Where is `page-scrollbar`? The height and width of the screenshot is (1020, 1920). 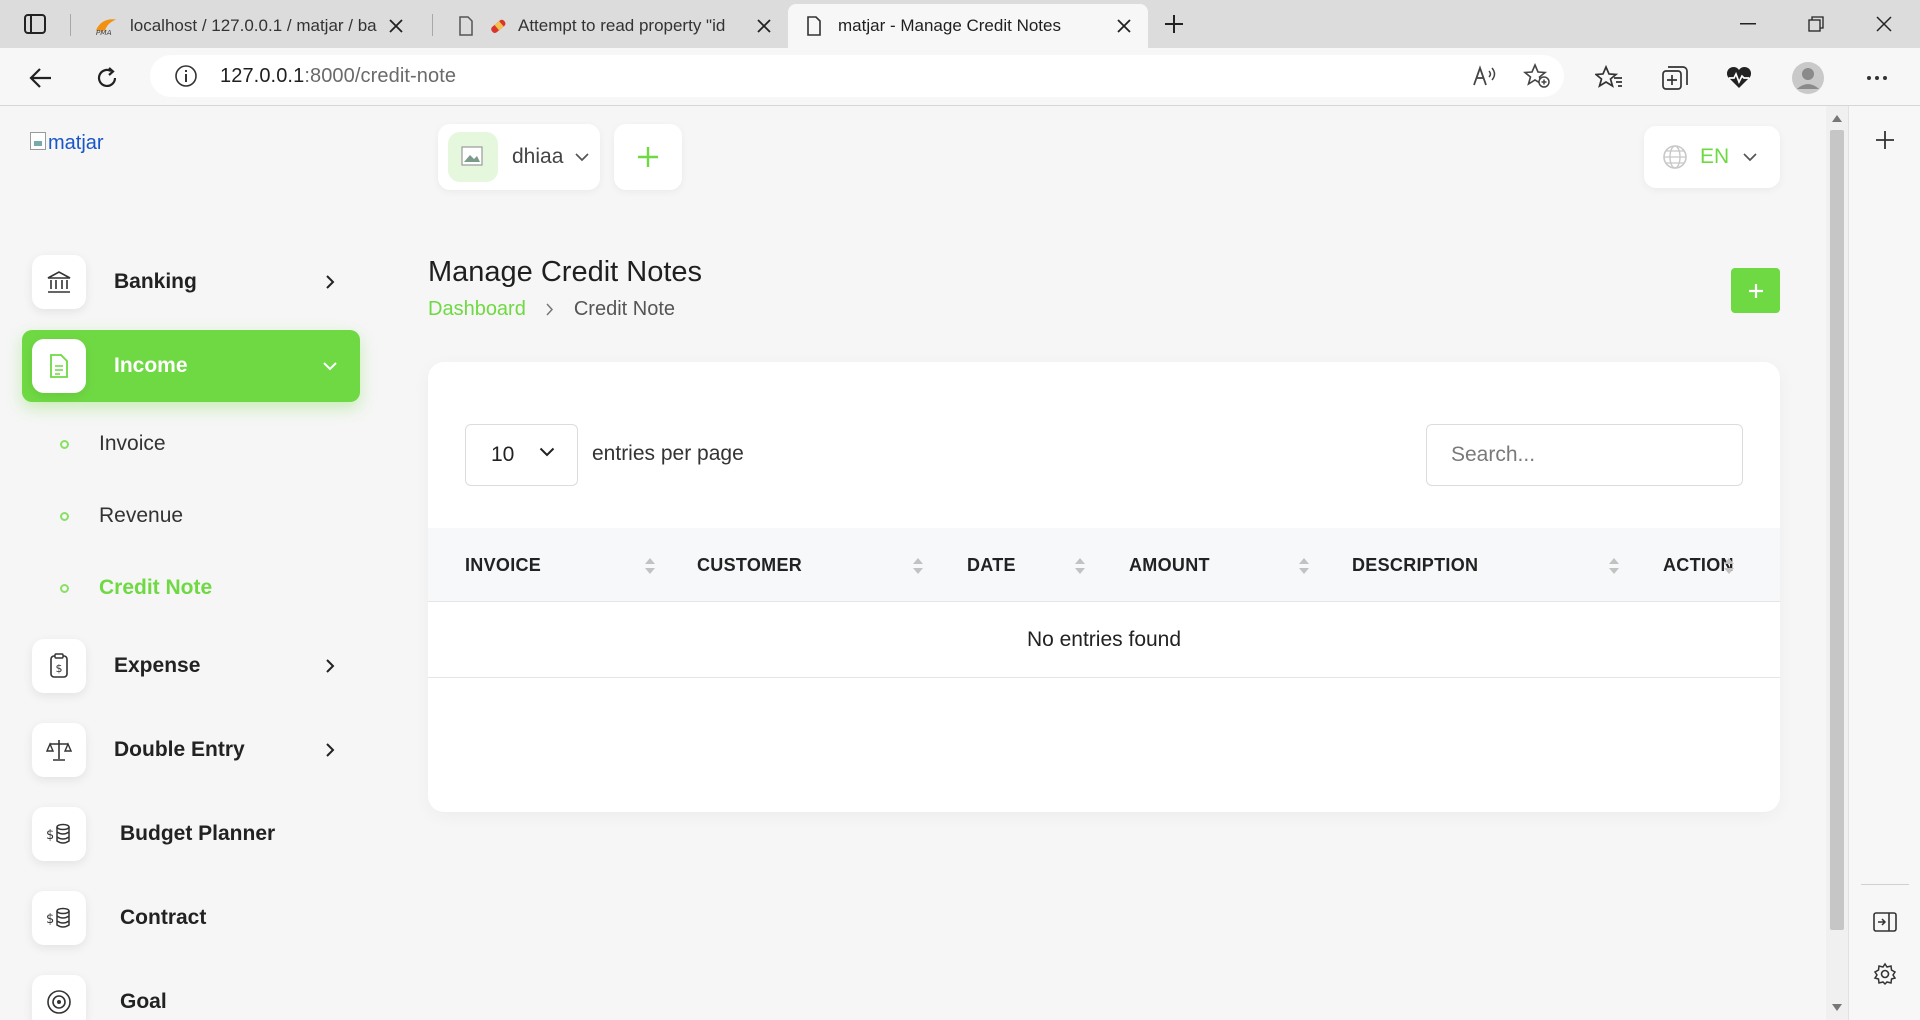 page-scrollbar is located at coordinates (1837, 563).